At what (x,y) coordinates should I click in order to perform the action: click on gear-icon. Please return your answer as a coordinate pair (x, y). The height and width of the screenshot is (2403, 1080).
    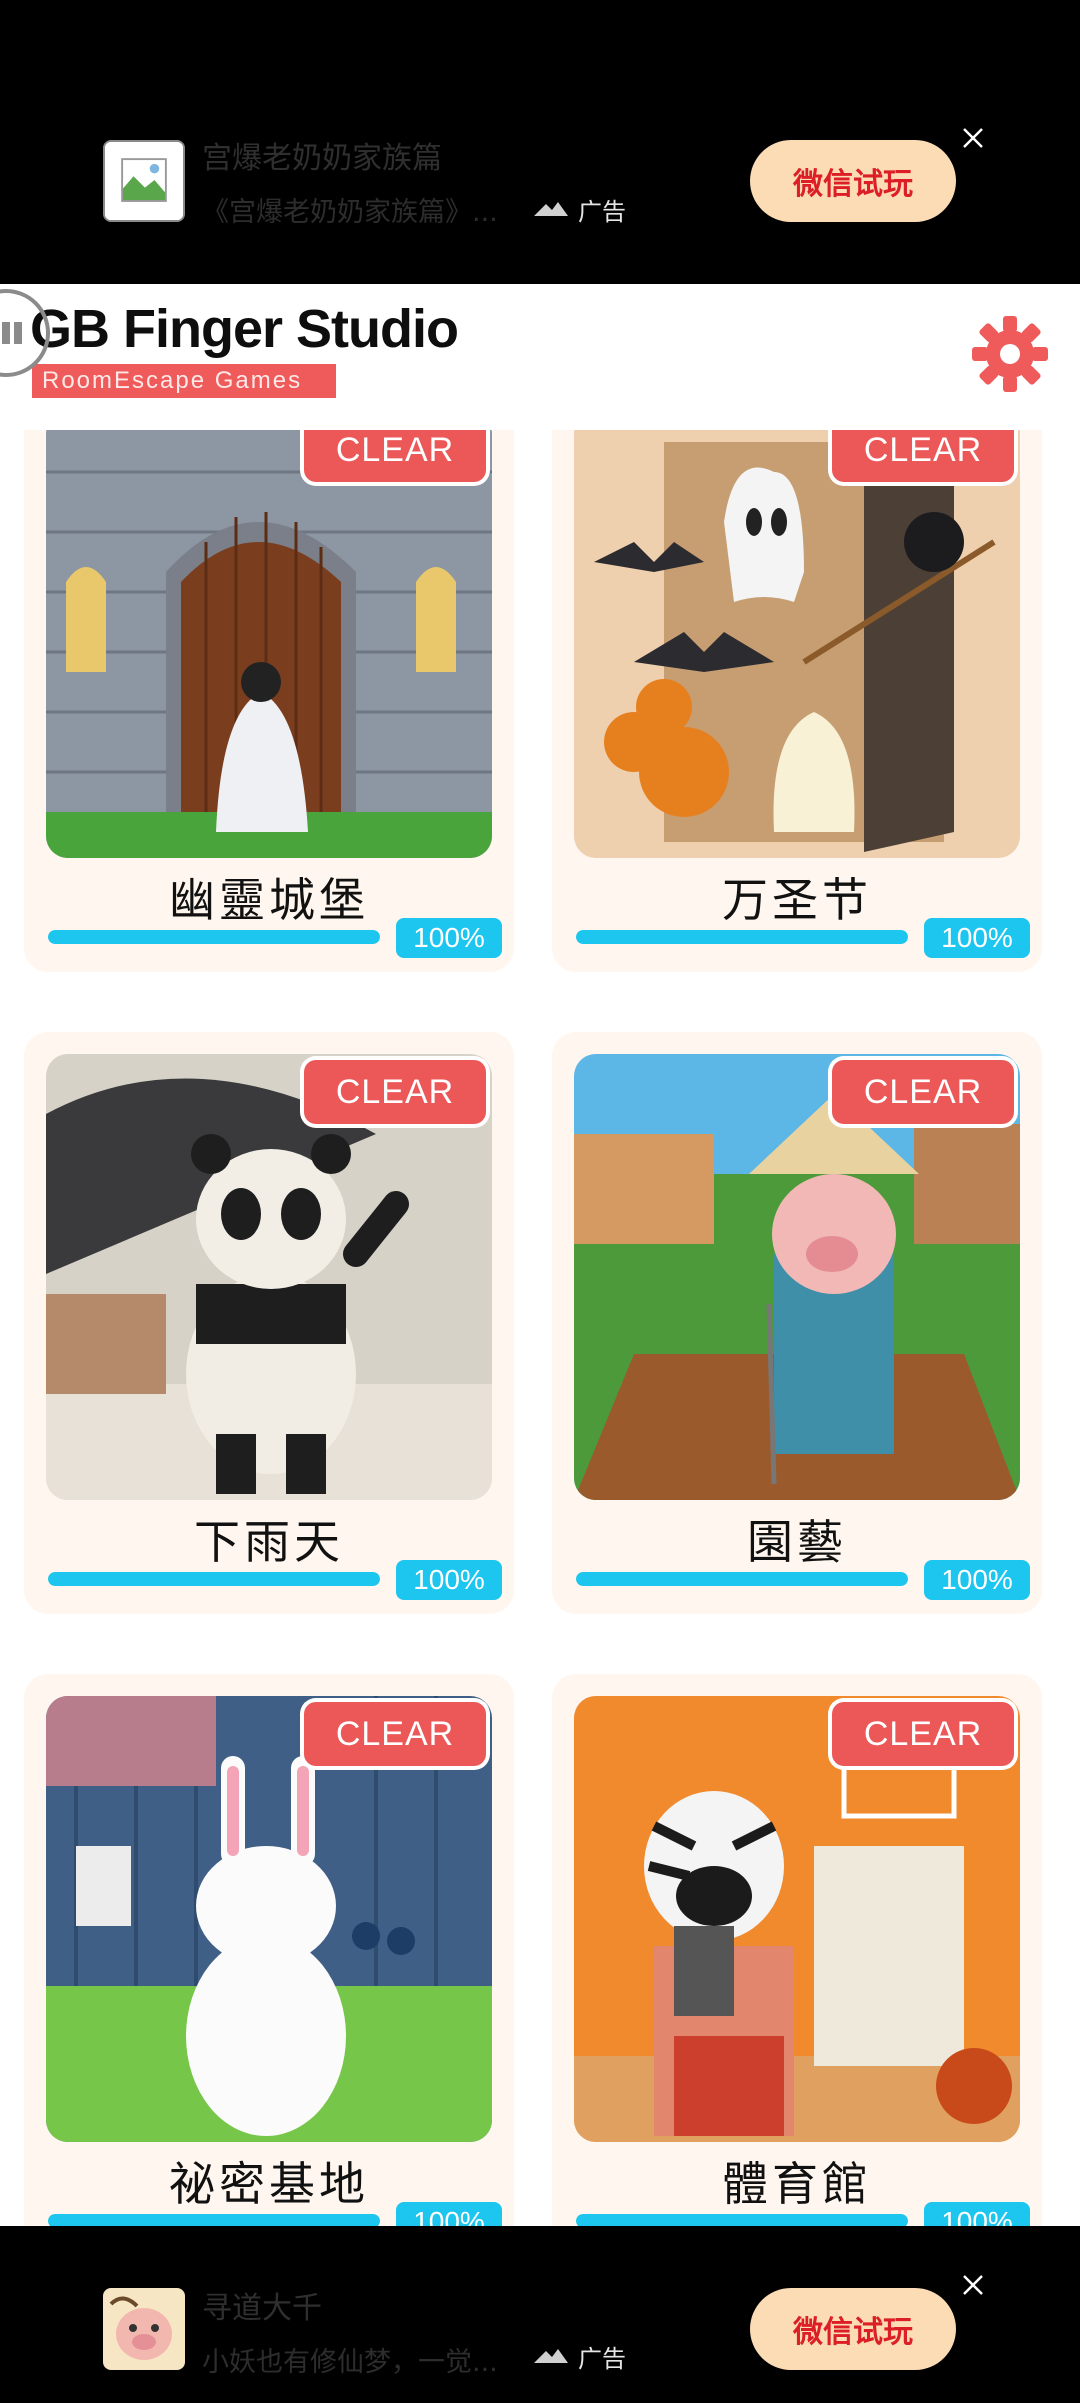
    Looking at the image, I should click on (1010, 354).